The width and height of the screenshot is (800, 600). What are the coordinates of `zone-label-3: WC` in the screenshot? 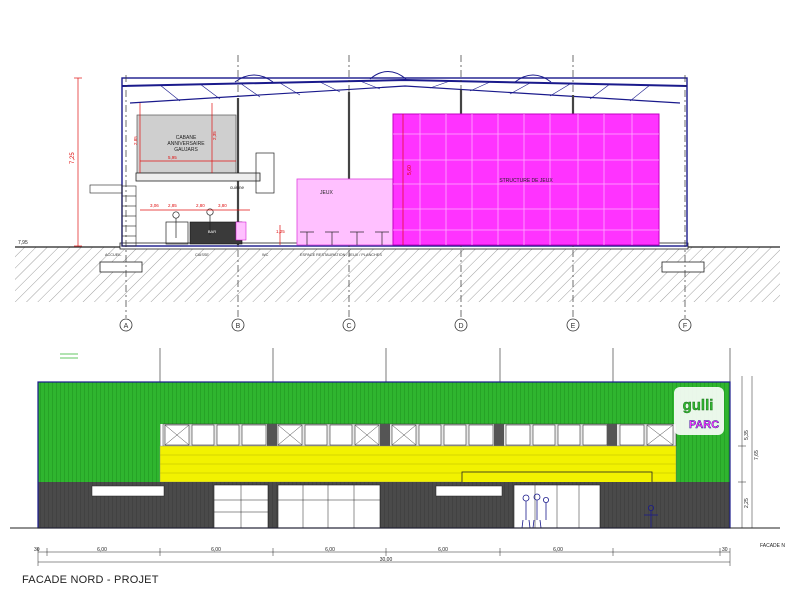 It's located at (265, 255).